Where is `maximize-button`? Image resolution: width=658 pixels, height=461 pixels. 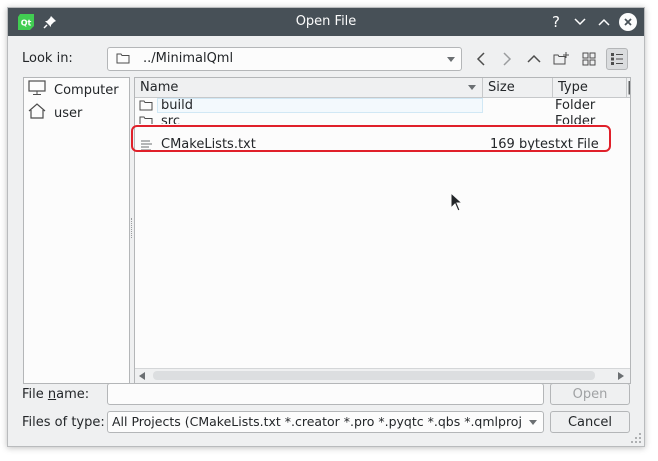
maximize-button is located at coordinates (604, 22).